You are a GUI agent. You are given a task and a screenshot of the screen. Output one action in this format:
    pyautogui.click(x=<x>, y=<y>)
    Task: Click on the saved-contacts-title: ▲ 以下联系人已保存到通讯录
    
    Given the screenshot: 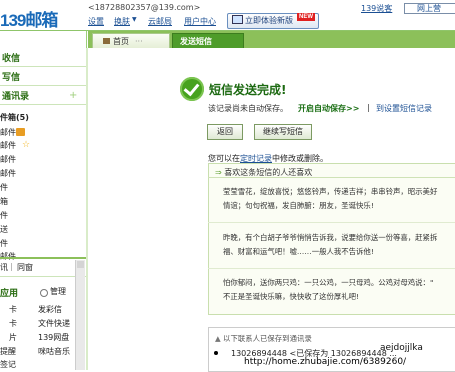 What is the action you would take?
    pyautogui.click(x=263, y=338)
    